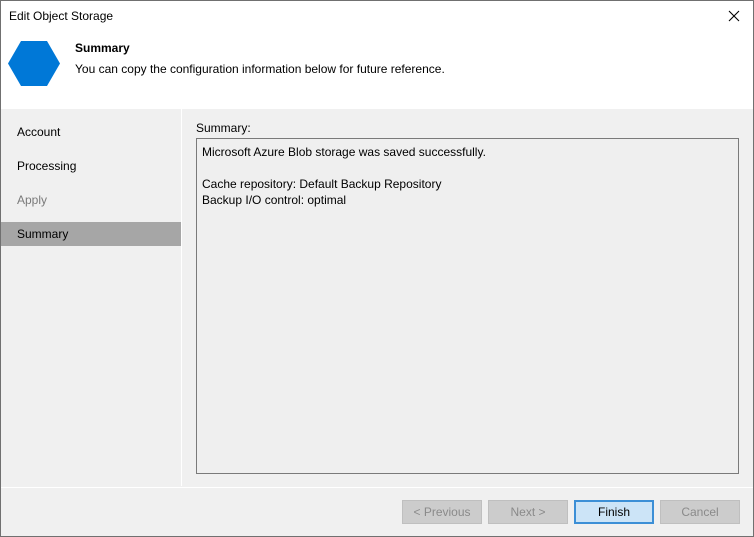 Image resolution: width=754 pixels, height=537 pixels. Describe the element at coordinates (32, 200) in the screenshot. I see `sidebar-item-apply: Apply` at that location.